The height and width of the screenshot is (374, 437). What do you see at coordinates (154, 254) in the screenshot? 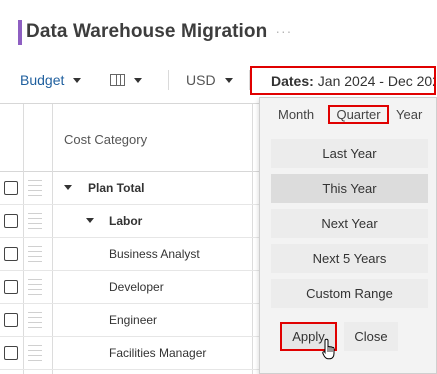
I see `row-label: Business Analyst` at bounding box center [154, 254].